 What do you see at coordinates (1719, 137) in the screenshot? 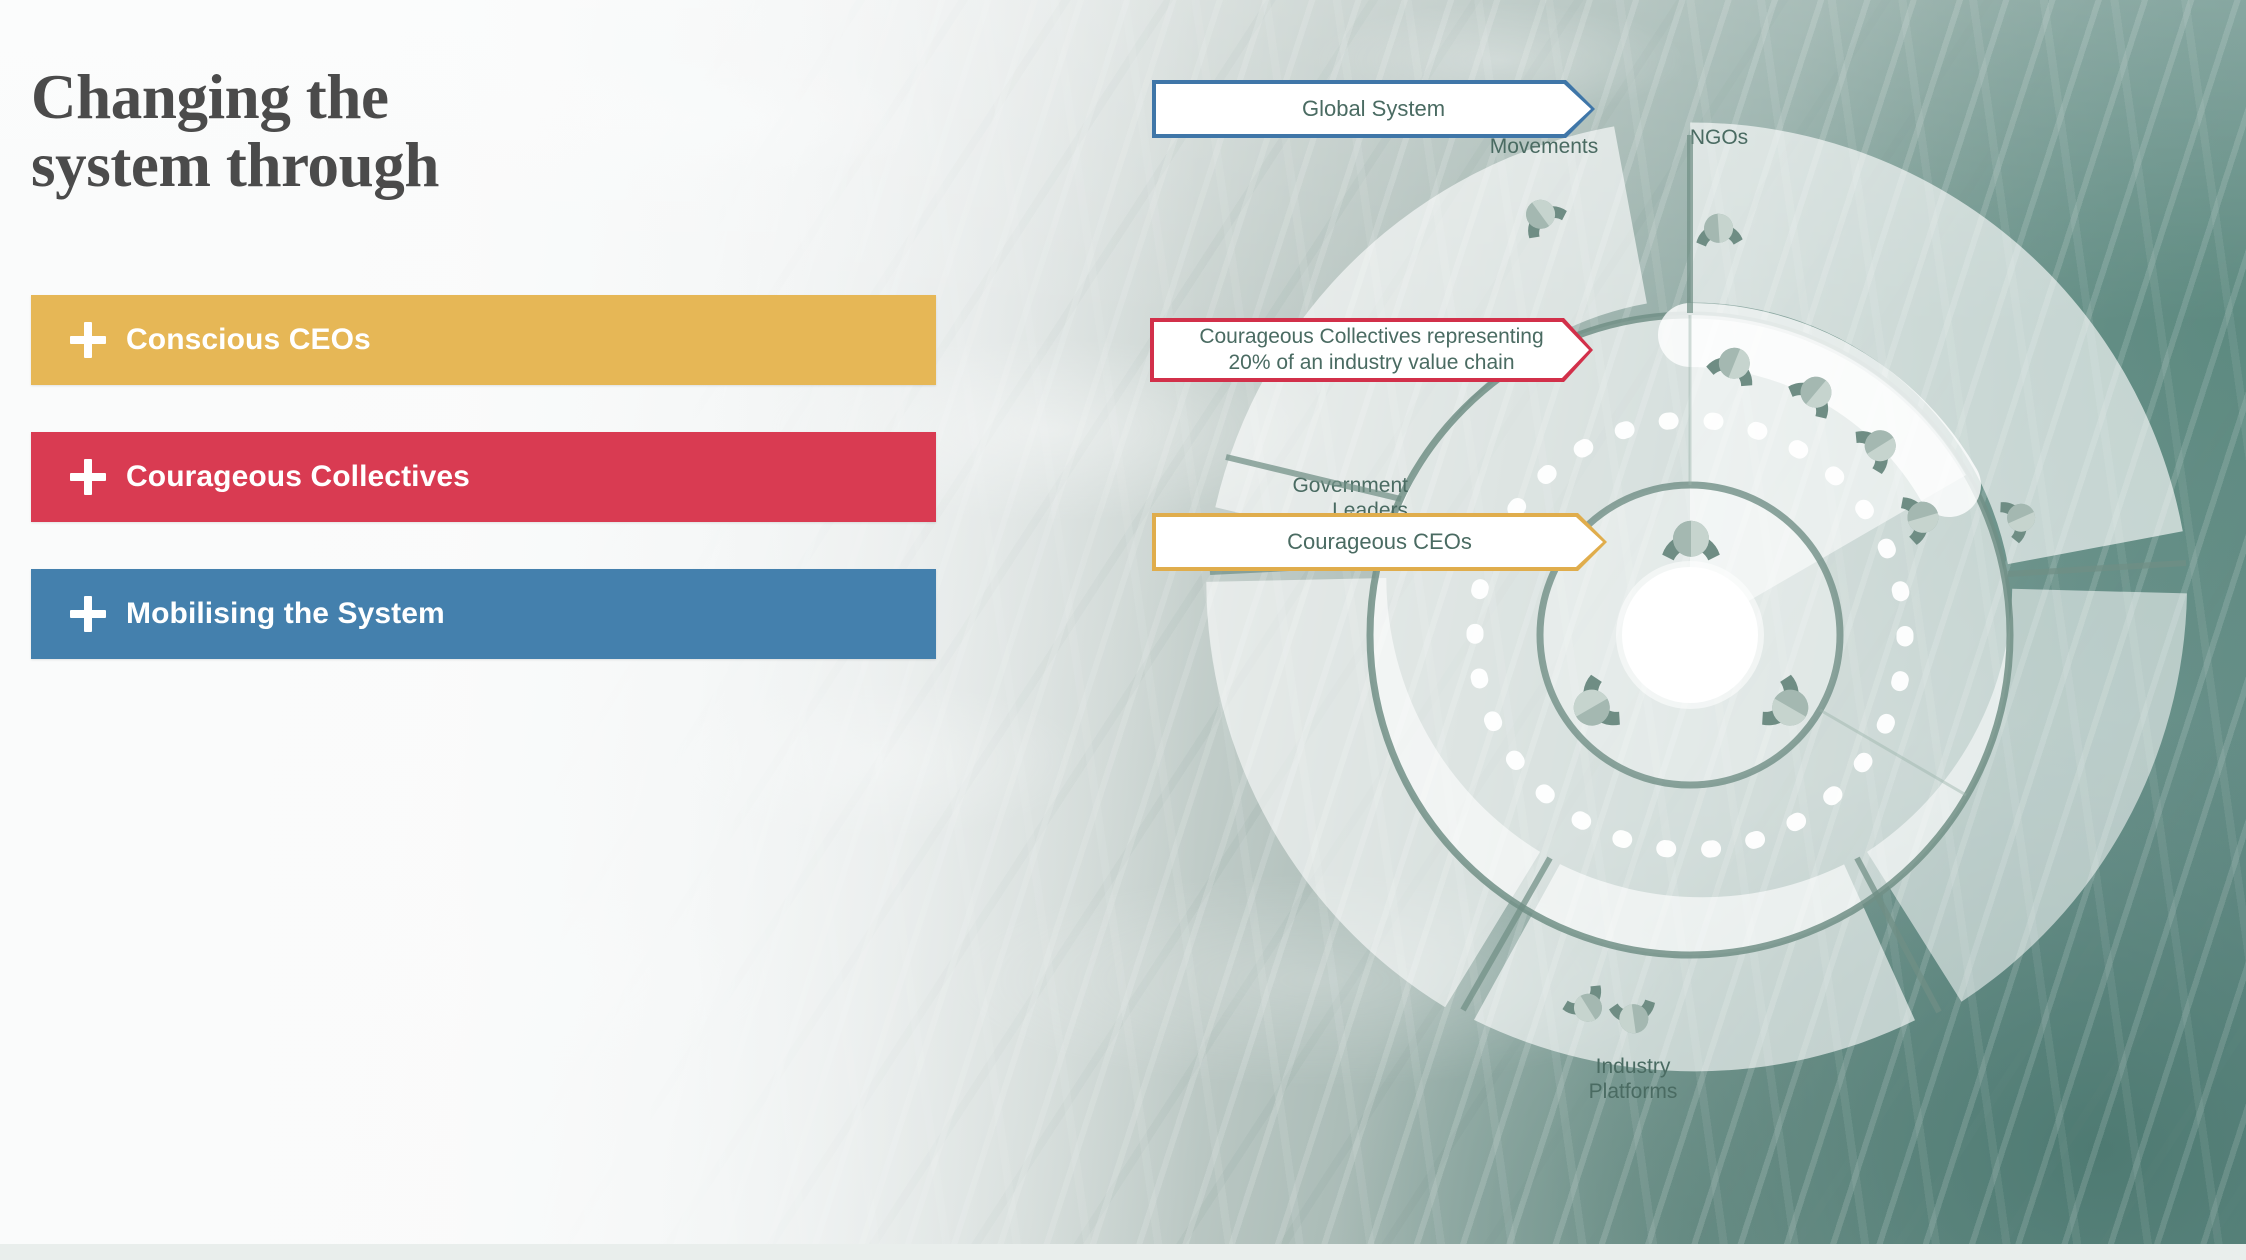
I see `segment-label-ngos: NGOs` at bounding box center [1719, 137].